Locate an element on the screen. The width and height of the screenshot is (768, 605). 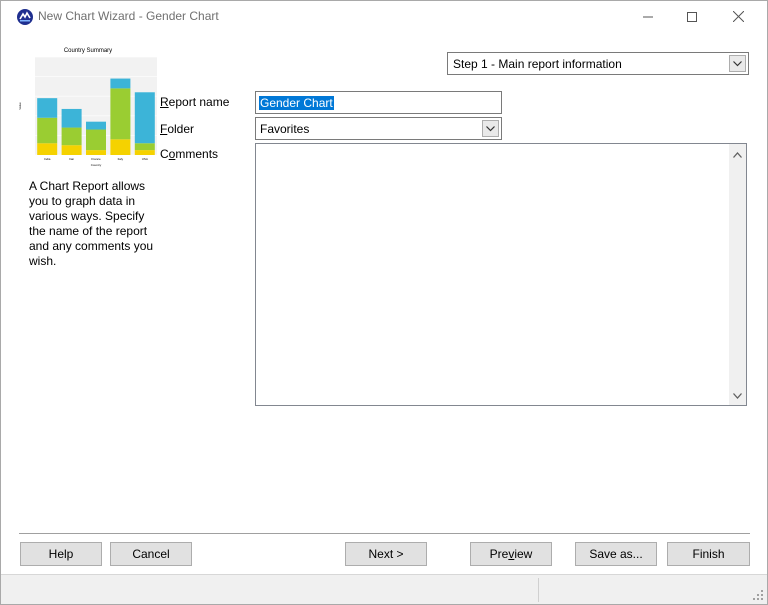
status-divider is located at coordinates (538, 590).